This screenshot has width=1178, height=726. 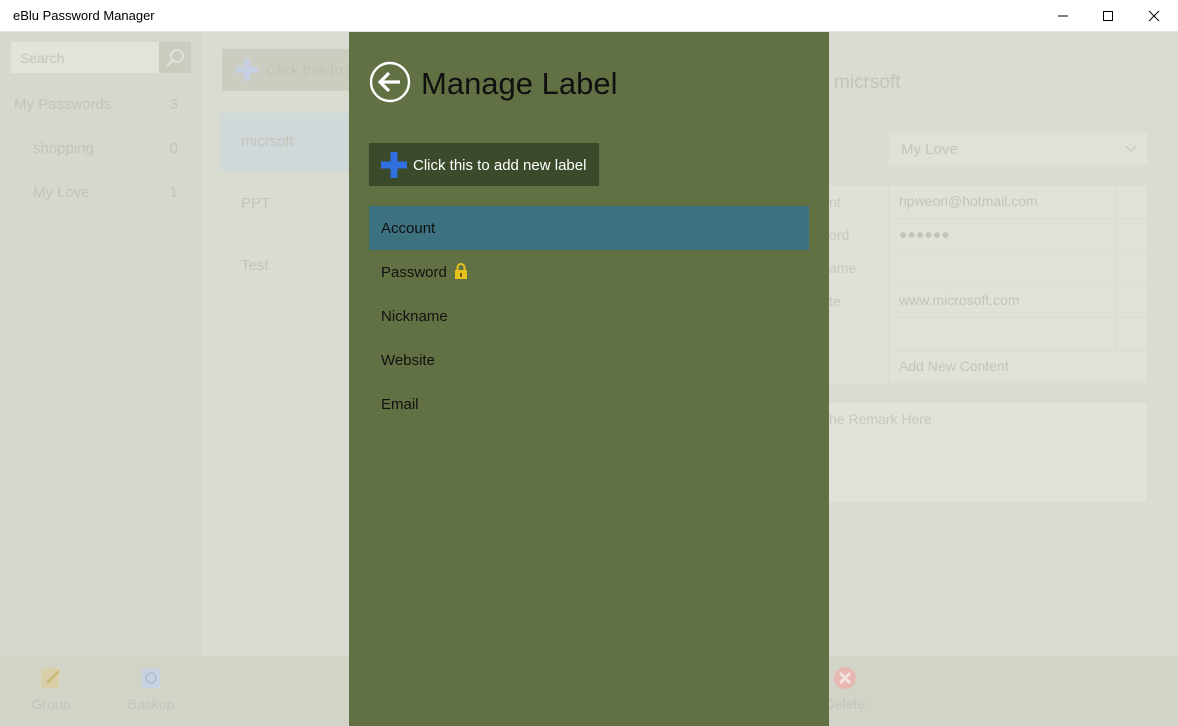 I want to click on group-edit-icon, so click(x=50, y=678).